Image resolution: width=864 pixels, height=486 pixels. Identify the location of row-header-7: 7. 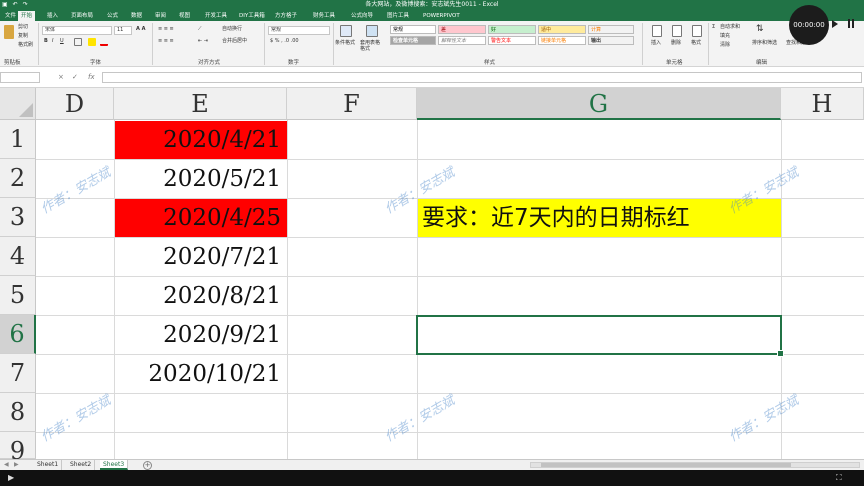
(18, 373).